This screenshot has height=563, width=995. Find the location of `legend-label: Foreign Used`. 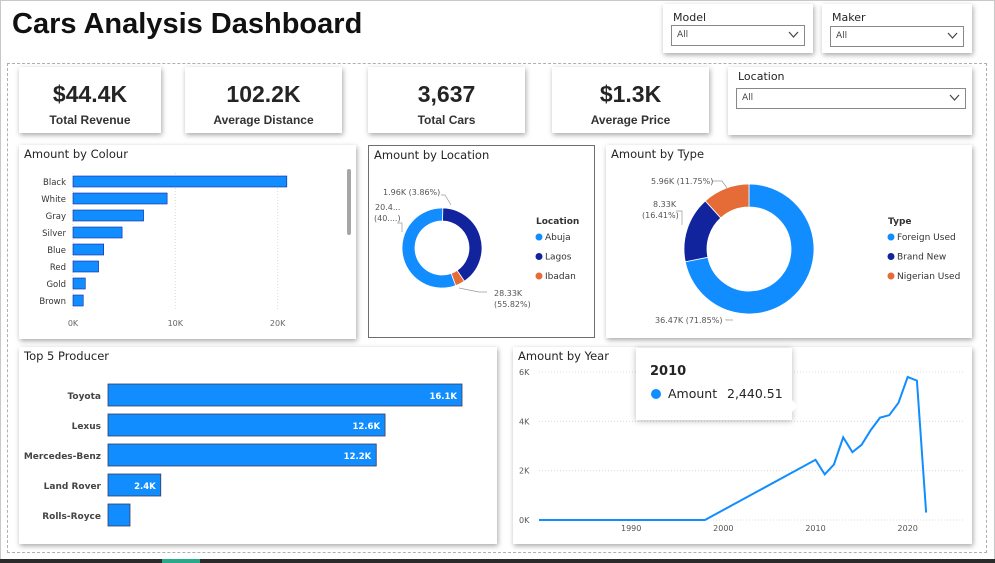

legend-label: Foreign Used is located at coordinates (926, 238).